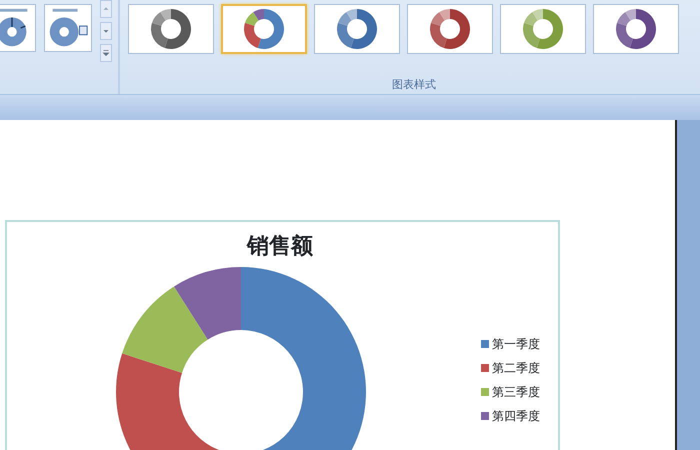 This screenshot has width=700, height=450. What do you see at coordinates (516, 344) in the screenshot?
I see `legend-label: 第一季度` at bounding box center [516, 344].